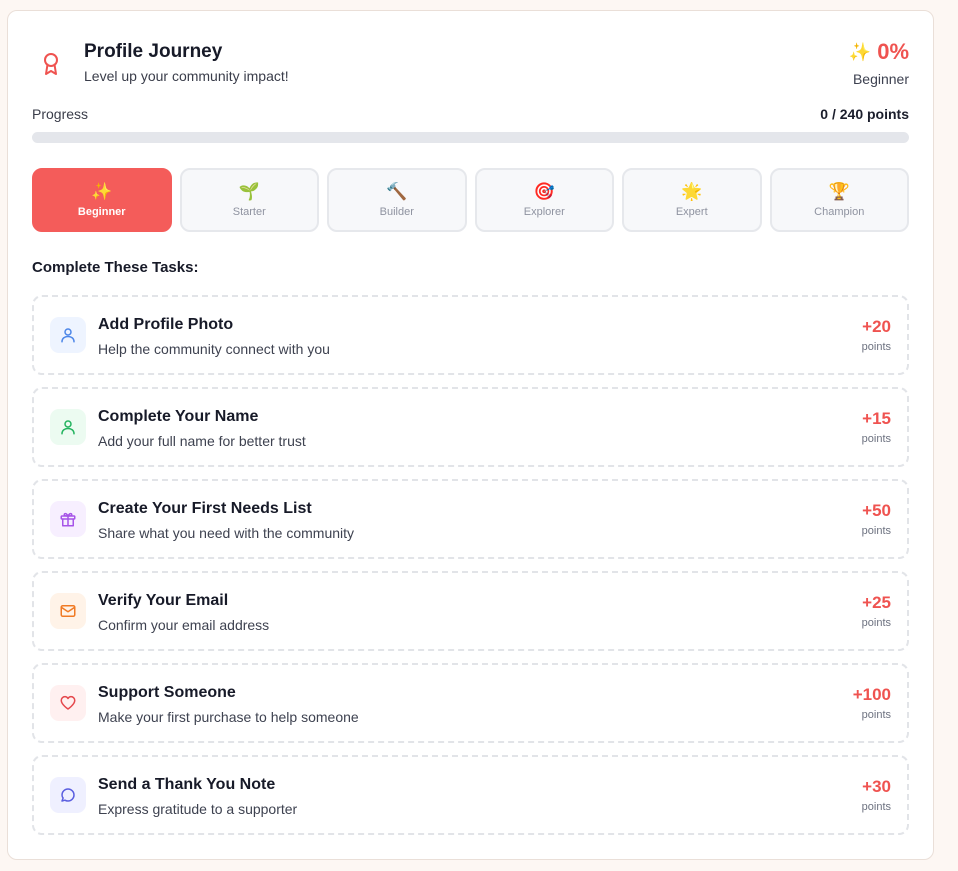 The height and width of the screenshot is (871, 958). I want to click on mail-icon, so click(68, 611).